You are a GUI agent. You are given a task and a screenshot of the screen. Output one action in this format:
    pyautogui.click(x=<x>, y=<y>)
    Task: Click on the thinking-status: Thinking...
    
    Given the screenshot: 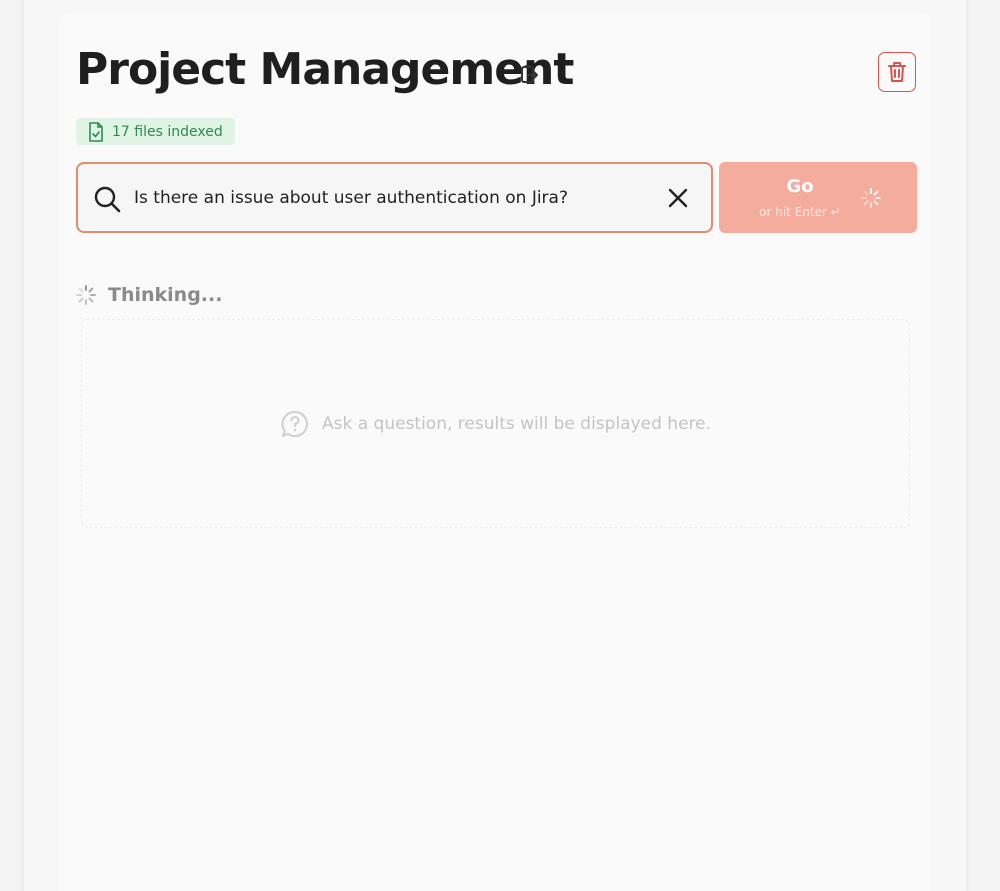 What is the action you would take?
    pyautogui.click(x=149, y=295)
    